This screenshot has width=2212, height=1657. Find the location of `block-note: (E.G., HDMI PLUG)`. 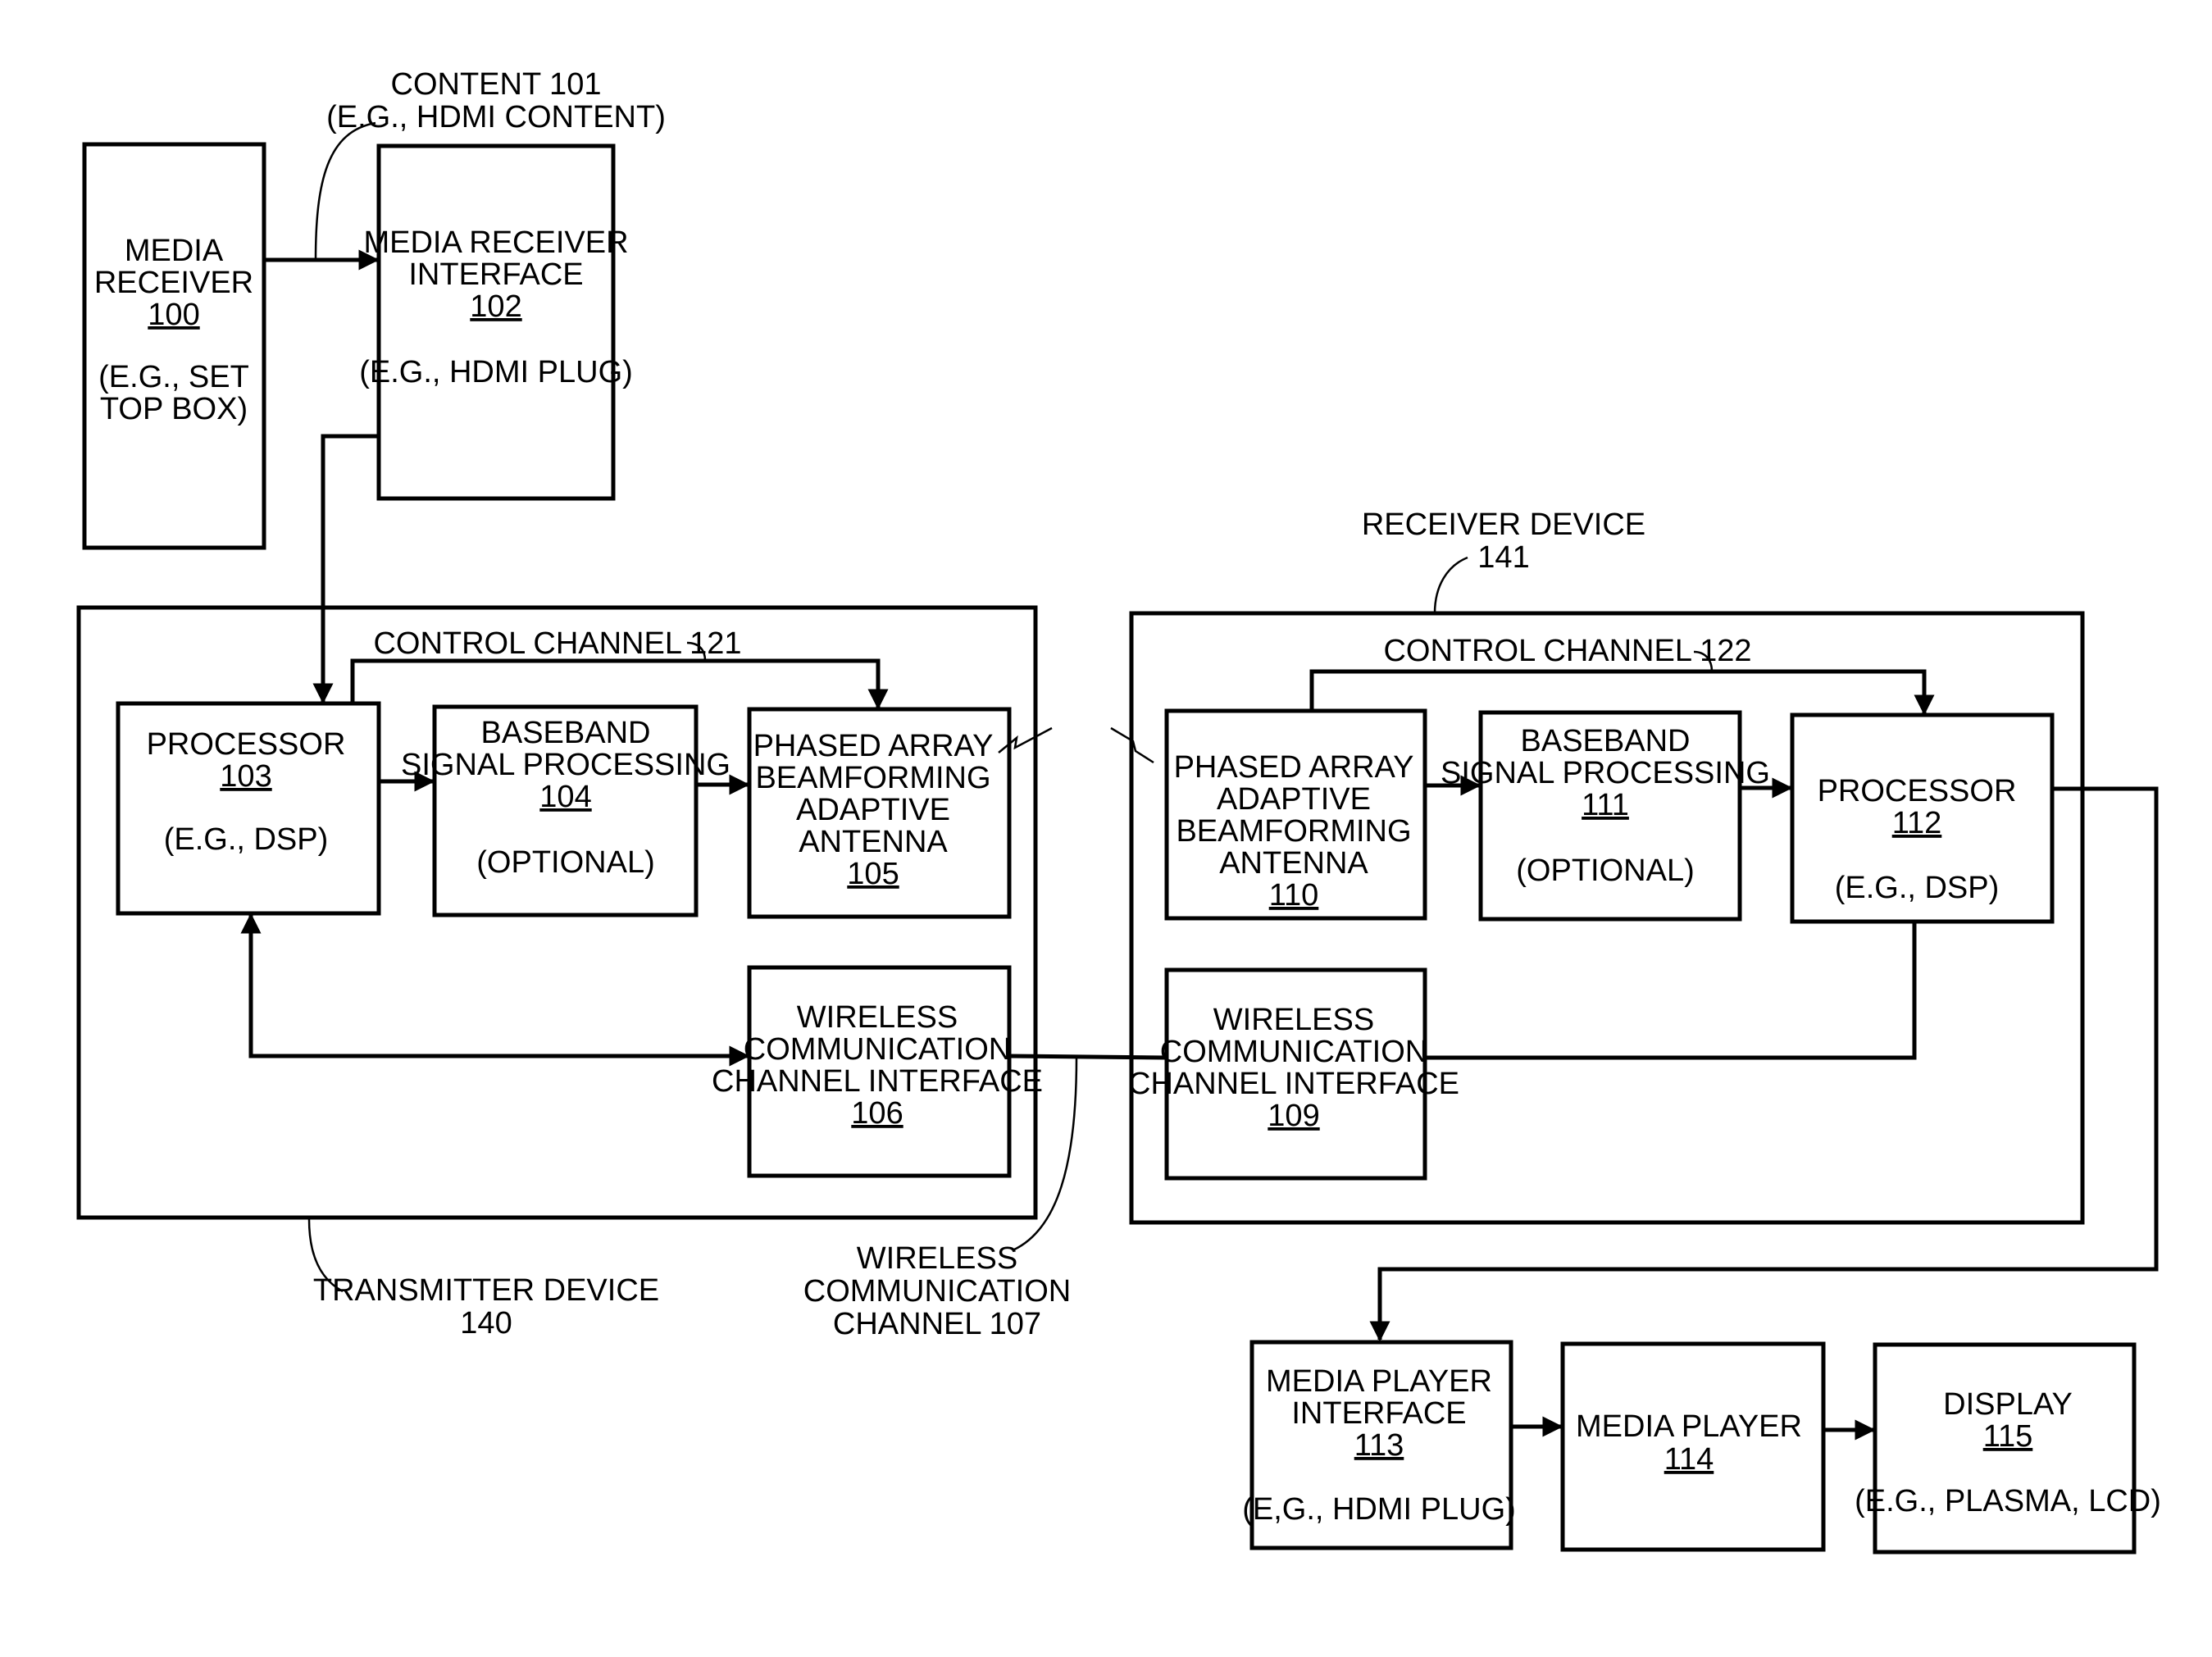

block-note: (E.G., HDMI PLUG) is located at coordinates (496, 372).